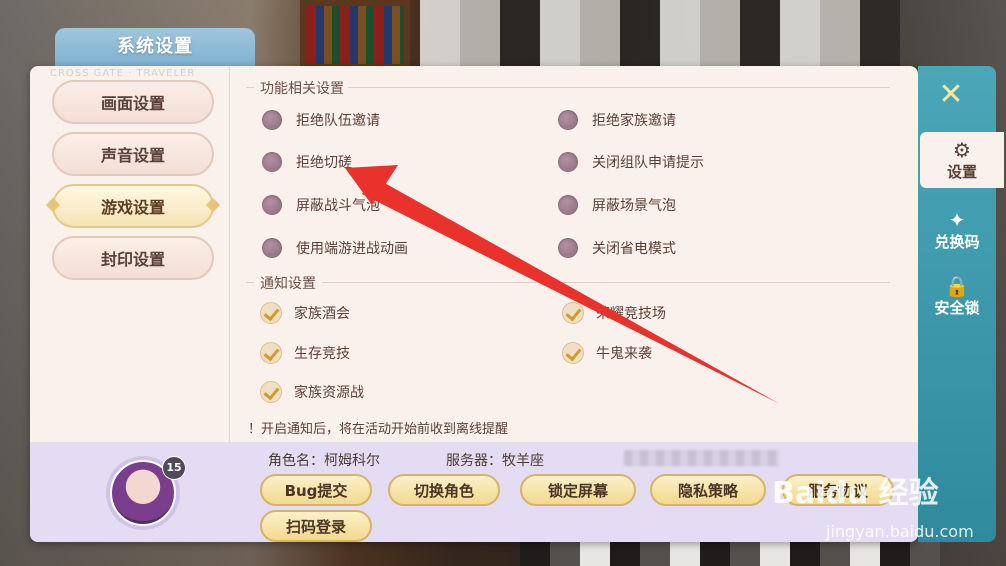 This screenshot has width=1006, height=566. What do you see at coordinates (900, 531) in the screenshot?
I see `baidu-url: jingyan.baidu.com` at bounding box center [900, 531].